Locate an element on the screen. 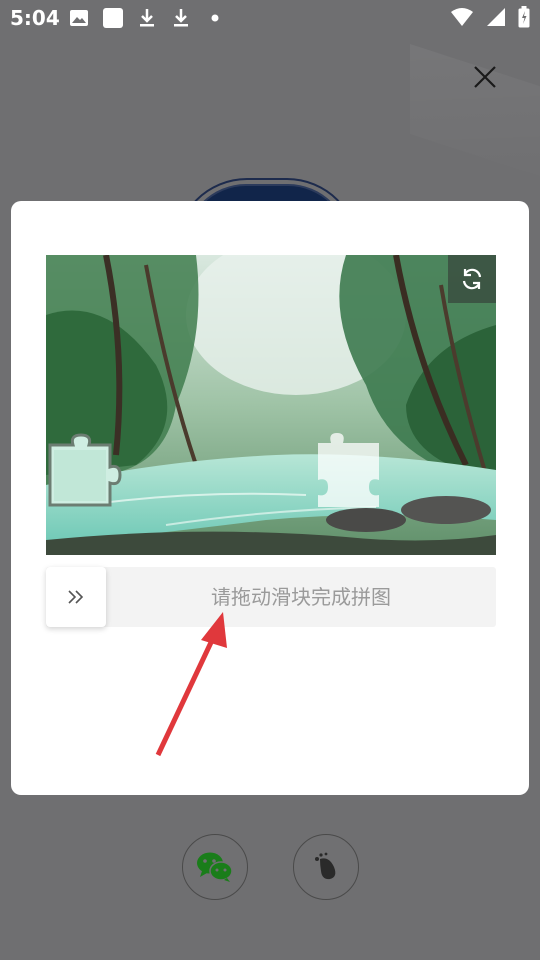  image-icon is located at coordinates (79, 18).